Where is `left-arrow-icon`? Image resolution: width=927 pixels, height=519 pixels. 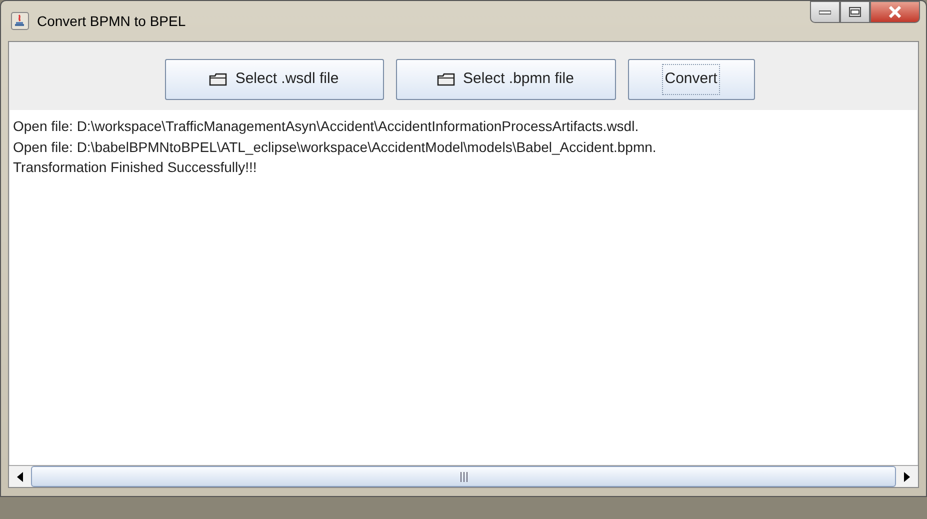
left-arrow-icon is located at coordinates (20, 477).